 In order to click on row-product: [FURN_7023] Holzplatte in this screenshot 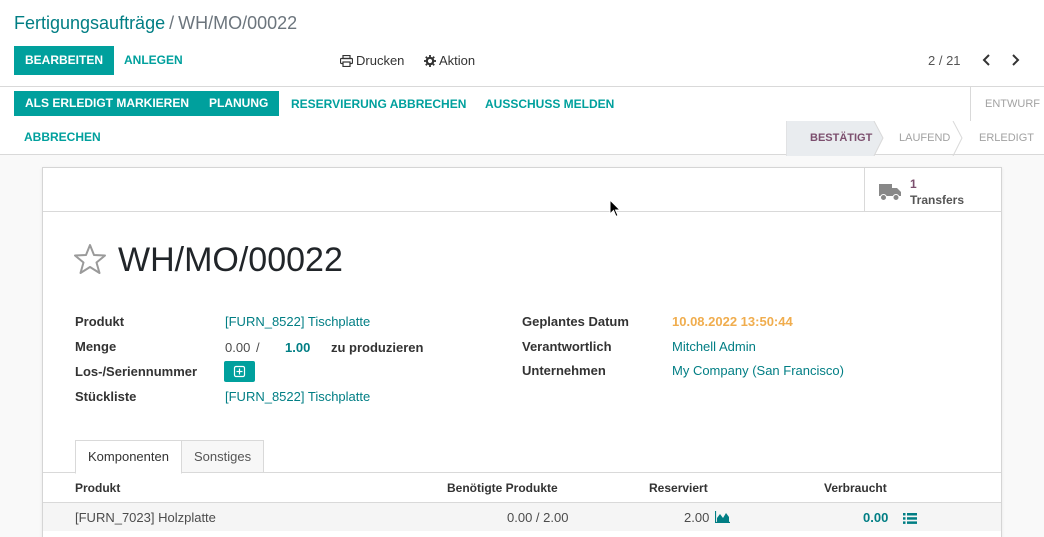, I will do `click(145, 517)`.